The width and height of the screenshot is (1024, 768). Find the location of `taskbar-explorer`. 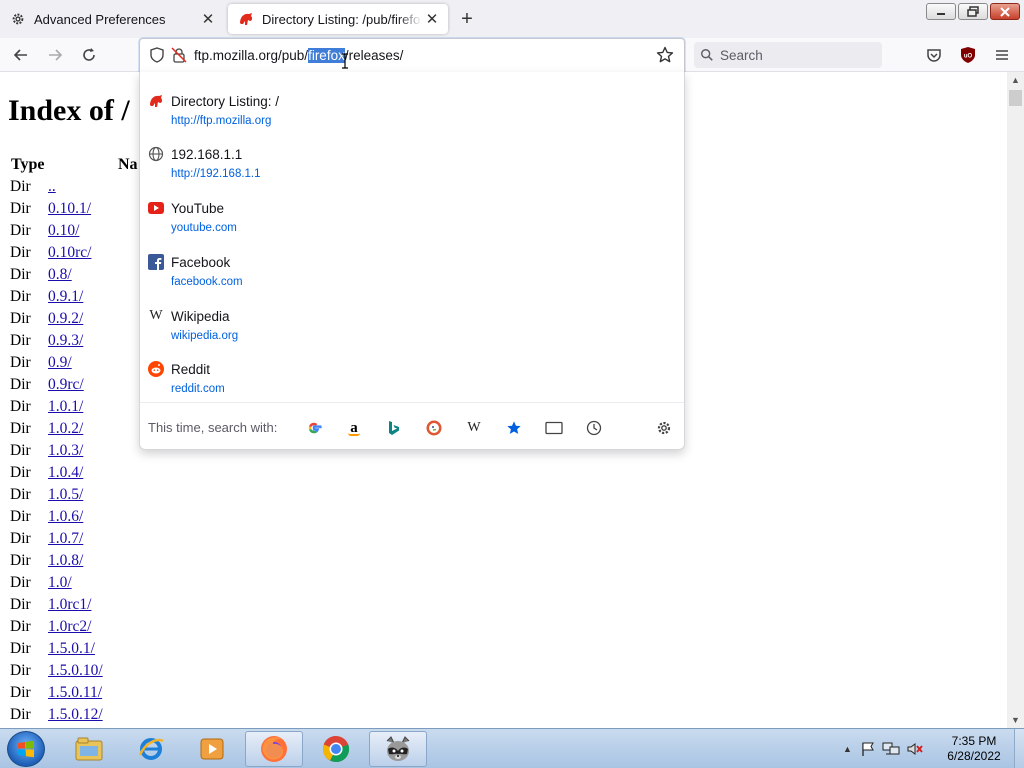

taskbar-explorer is located at coordinates (89, 749).